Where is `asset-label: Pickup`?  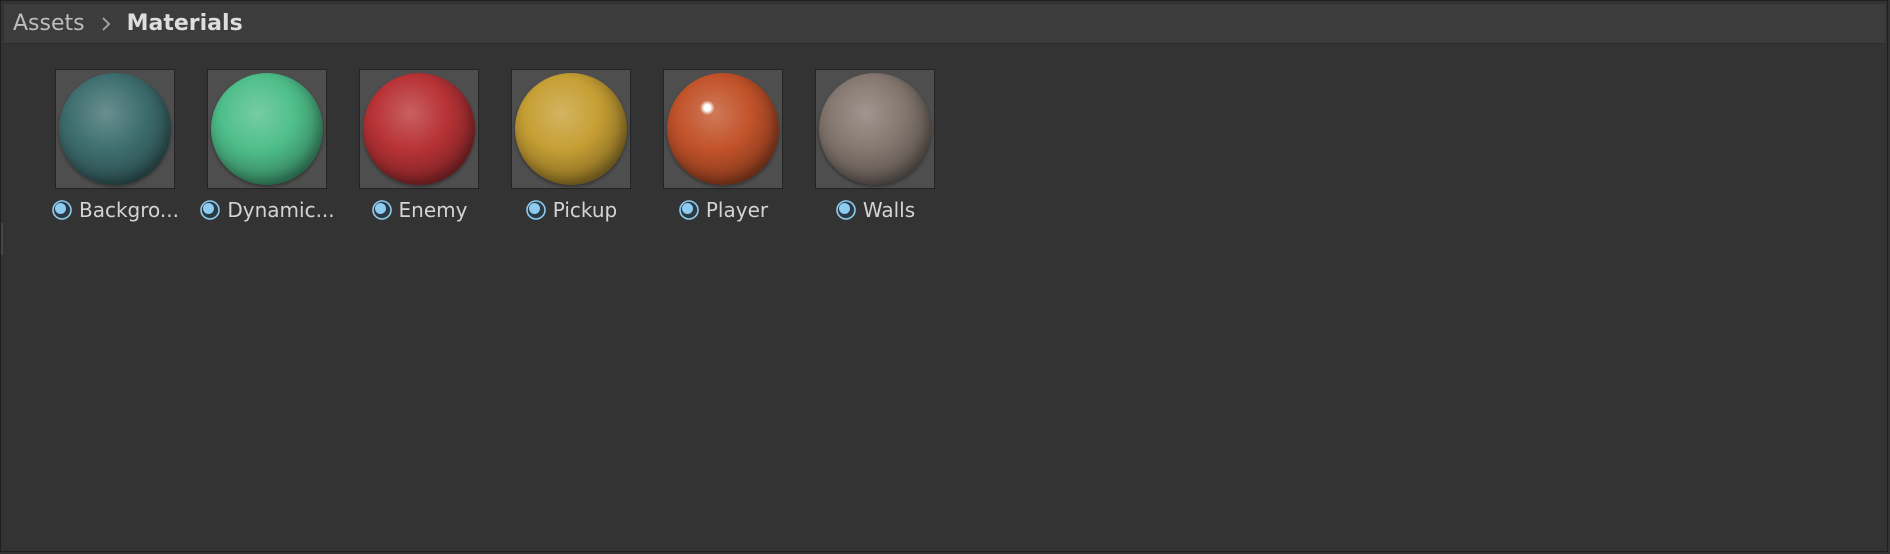
asset-label: Pickup is located at coordinates (585, 210).